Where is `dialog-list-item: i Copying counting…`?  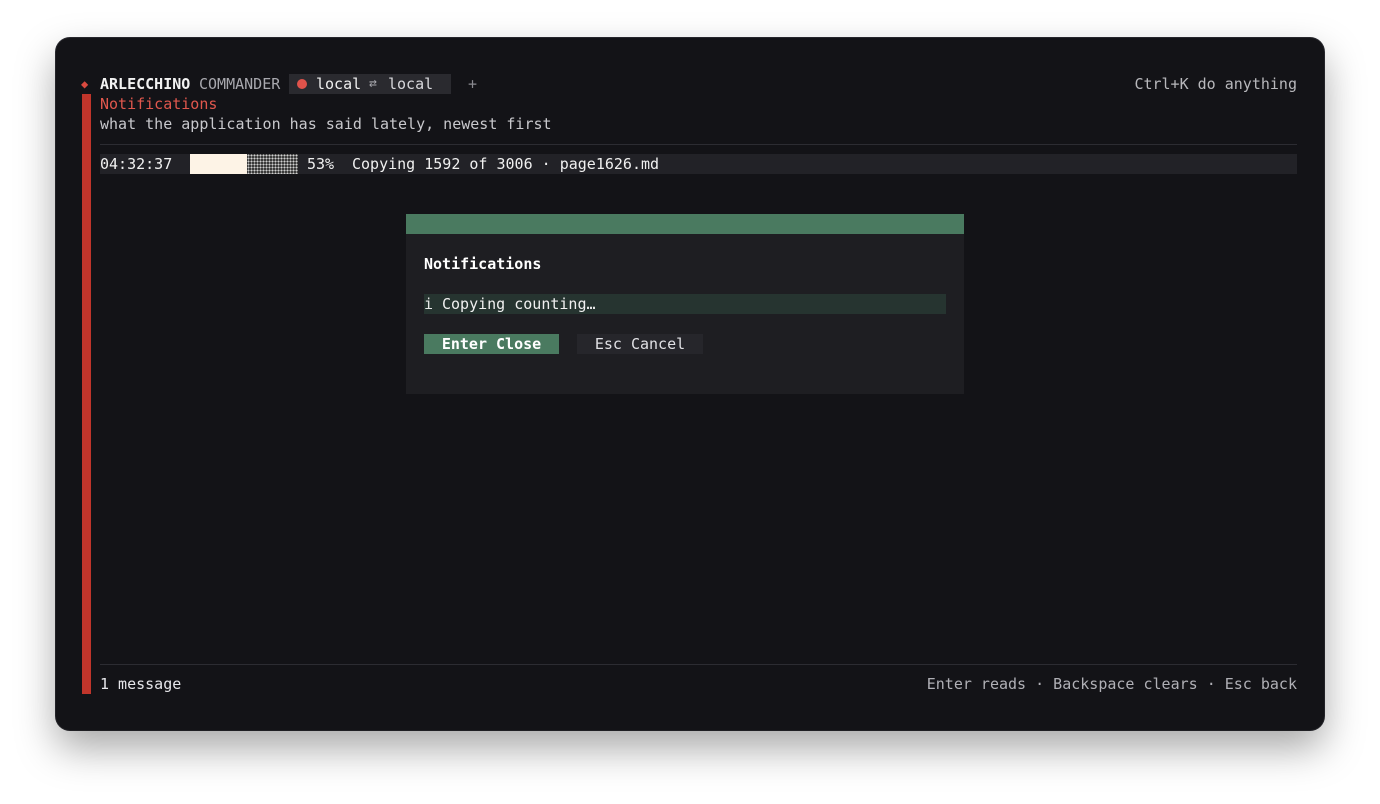
dialog-list-item: i Copying counting… is located at coordinates (685, 304).